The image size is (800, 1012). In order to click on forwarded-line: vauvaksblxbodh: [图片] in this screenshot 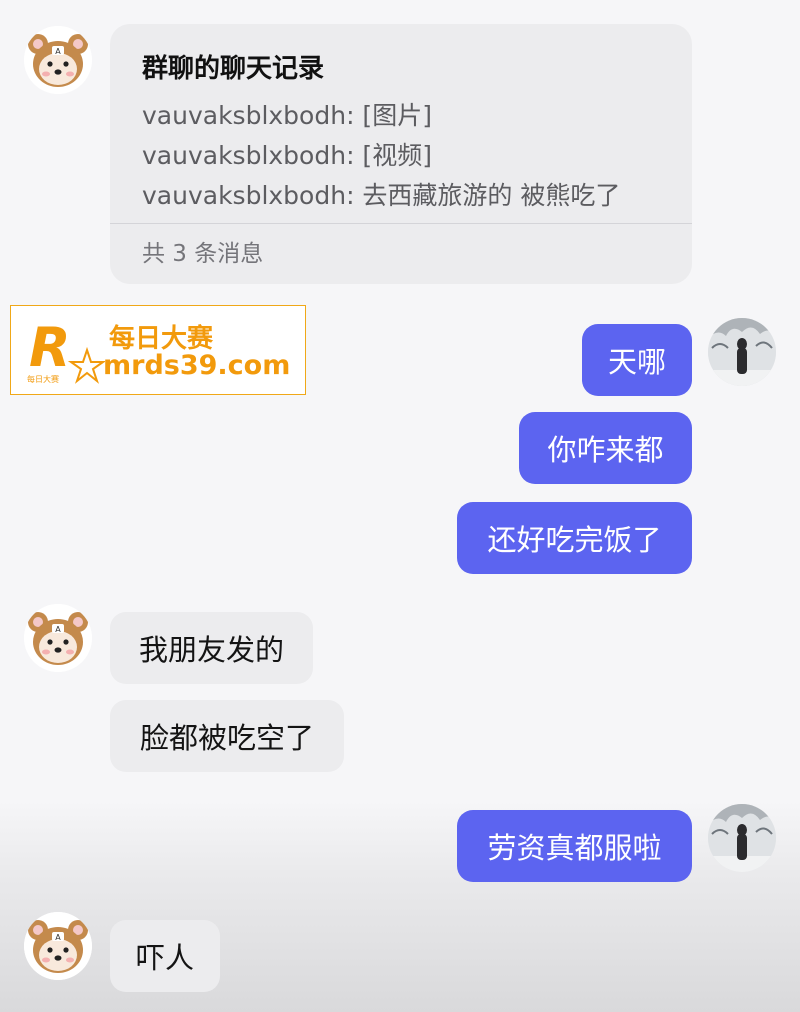, I will do `click(287, 115)`.